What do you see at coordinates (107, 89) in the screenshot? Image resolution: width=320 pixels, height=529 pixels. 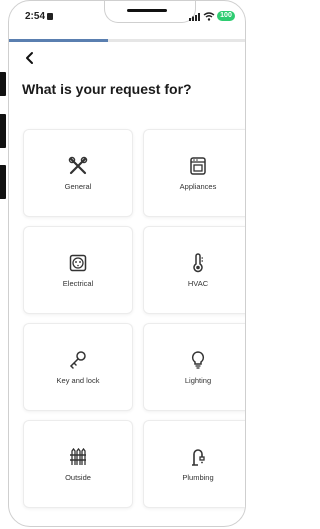 I see `page-title: What is your request for?` at bounding box center [107, 89].